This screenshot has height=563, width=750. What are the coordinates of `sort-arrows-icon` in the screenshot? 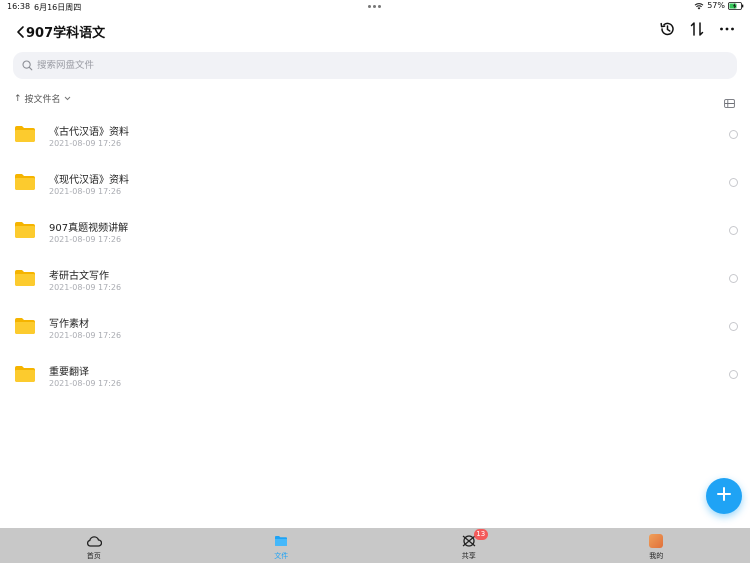 It's located at (697, 31).